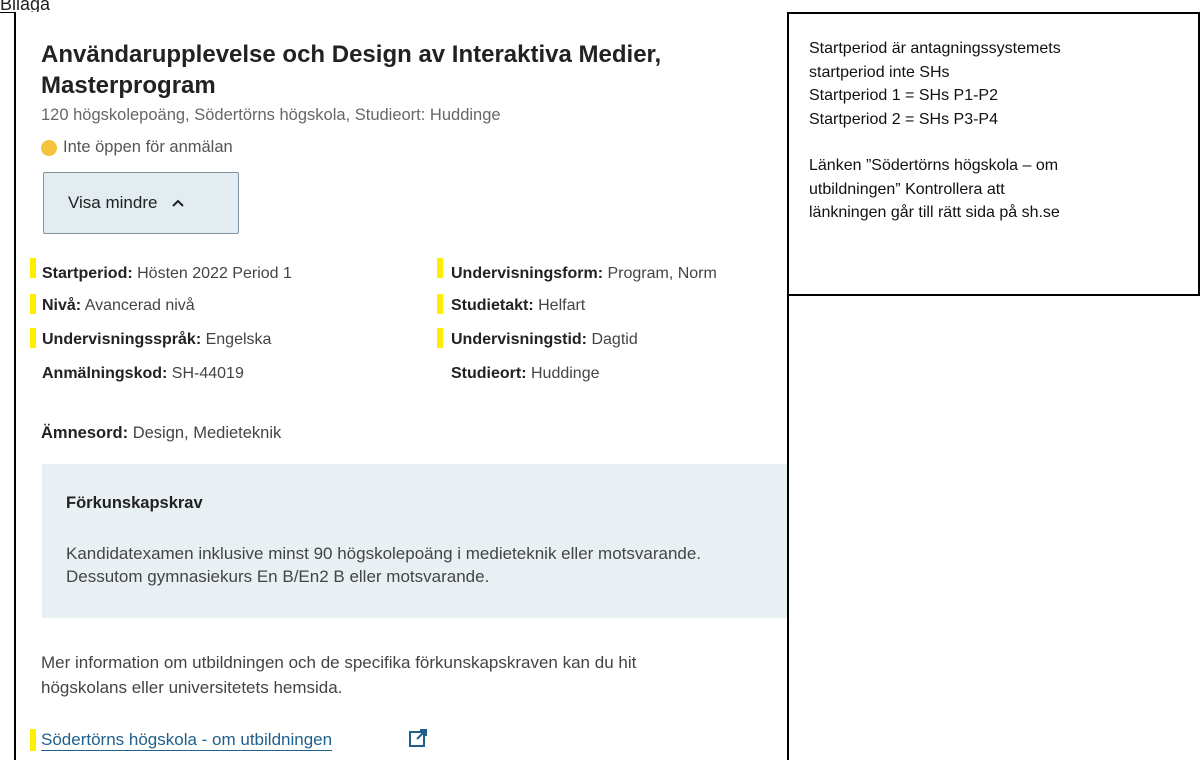  Describe the element at coordinates (903, 119) in the screenshot. I see `note-line: Startperiod 2 = SHs P3-P4` at that location.